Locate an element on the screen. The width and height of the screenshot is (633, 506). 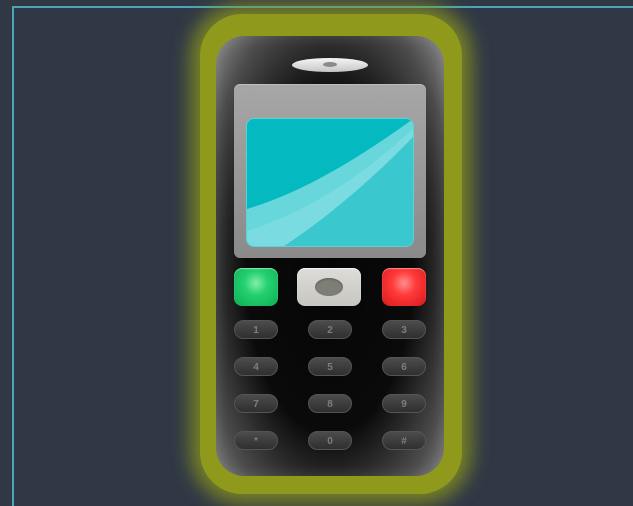
key-2: 2 is located at coordinates (330, 329).